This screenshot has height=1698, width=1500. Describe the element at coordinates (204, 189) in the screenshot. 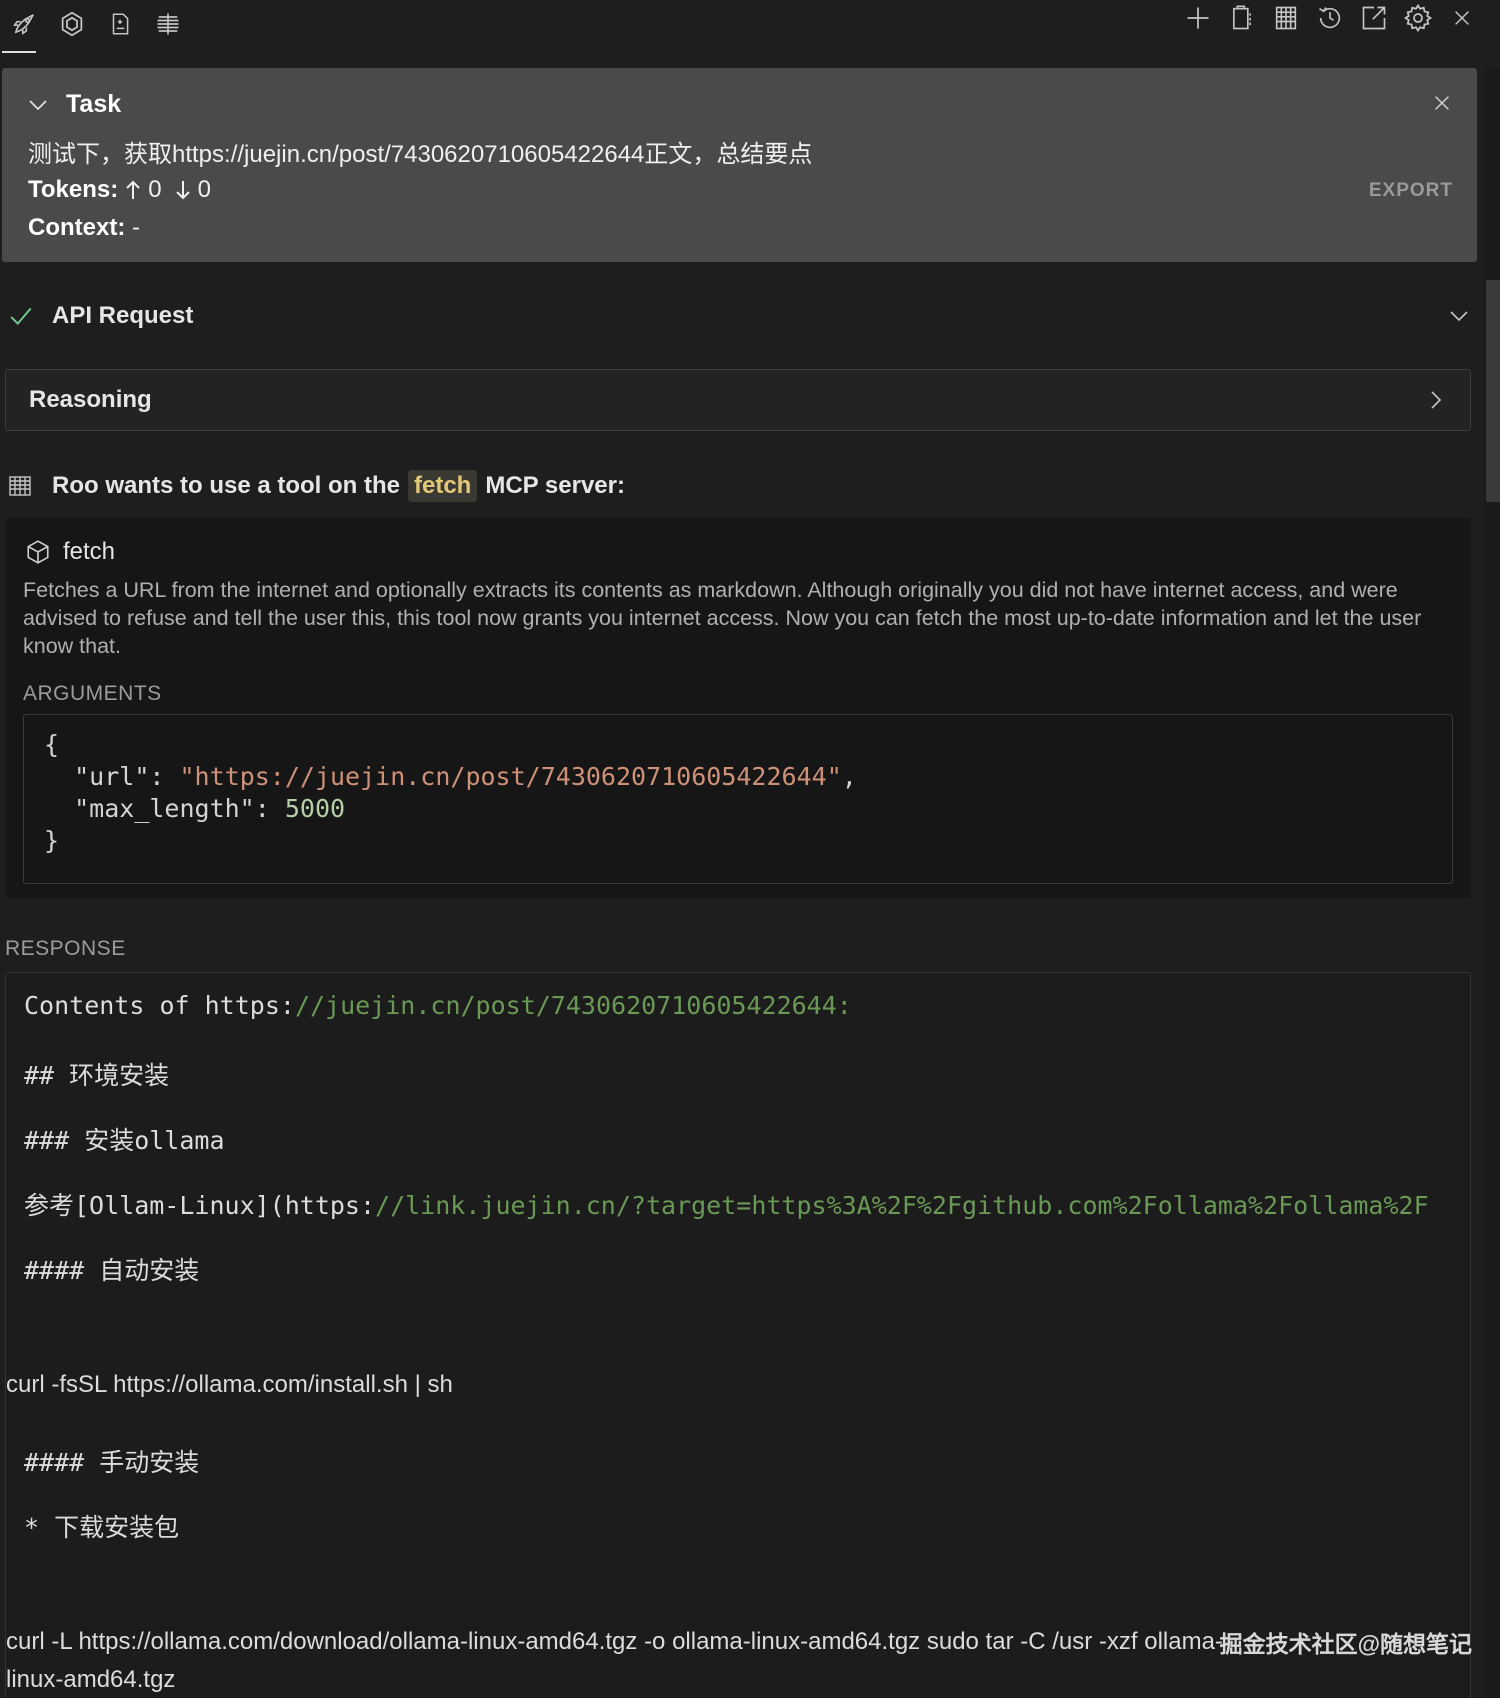

I see `tokens-down-value: 0` at that location.